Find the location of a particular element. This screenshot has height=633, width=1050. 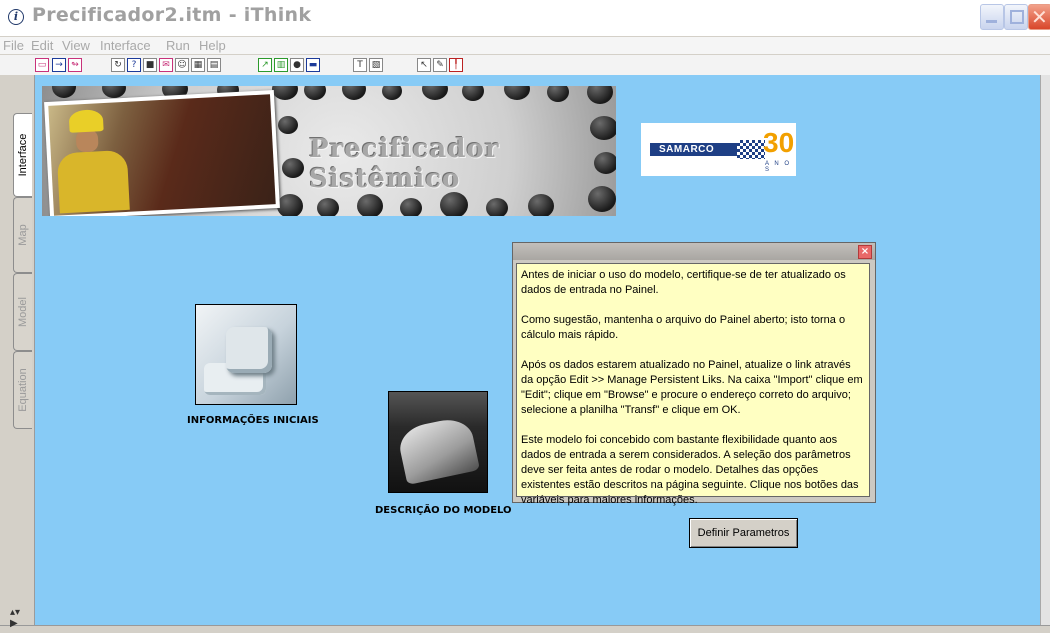

description-button is located at coordinates (438, 442).